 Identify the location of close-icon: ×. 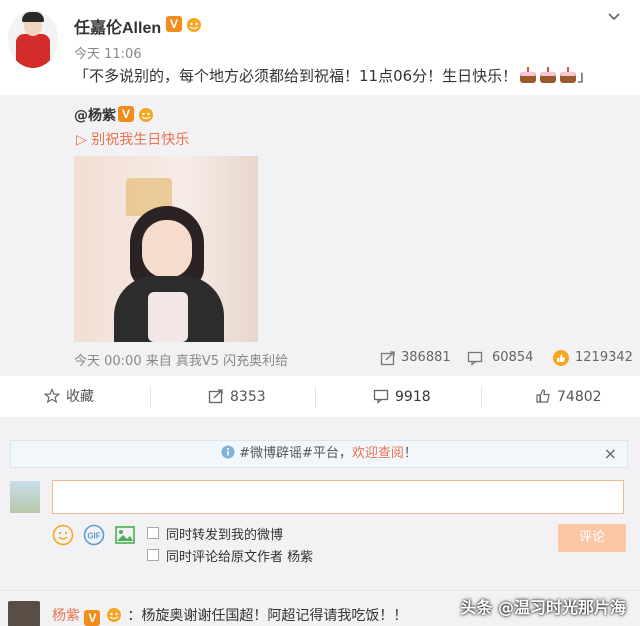
(610, 454).